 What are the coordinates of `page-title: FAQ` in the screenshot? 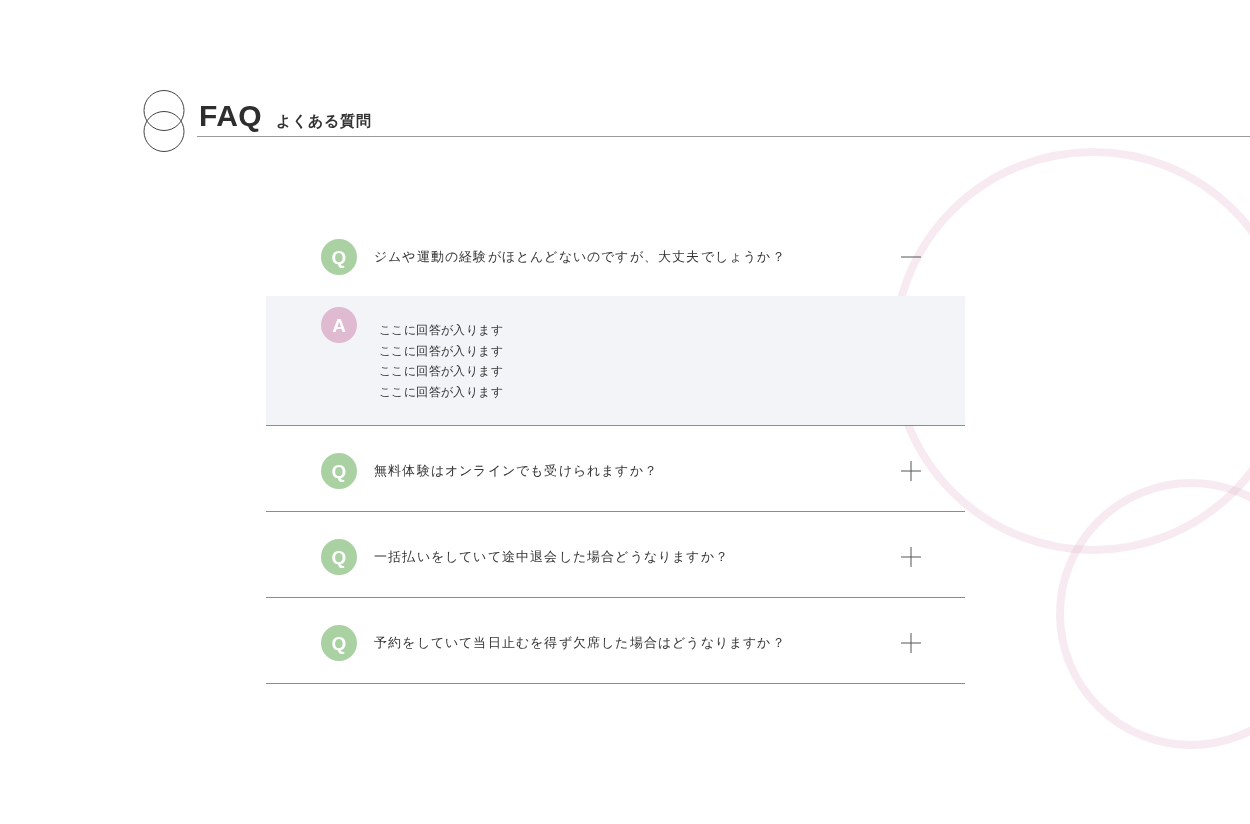 It's located at (231, 116).